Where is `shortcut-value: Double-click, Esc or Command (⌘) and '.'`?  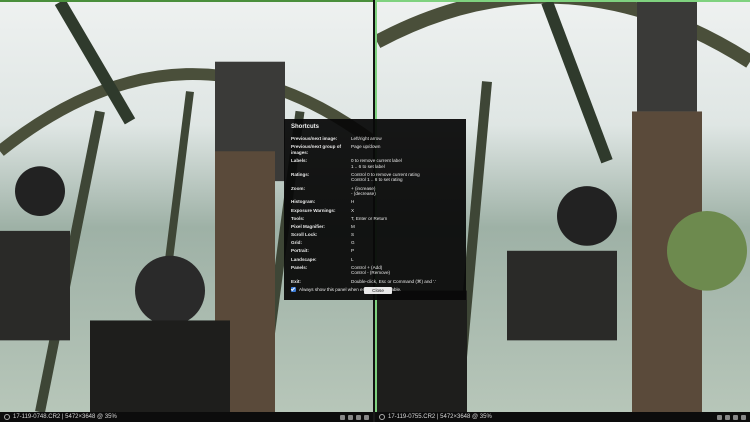
shortcut-value: Double-click, Esc or Command (⌘) and '.' is located at coordinates (405, 282).